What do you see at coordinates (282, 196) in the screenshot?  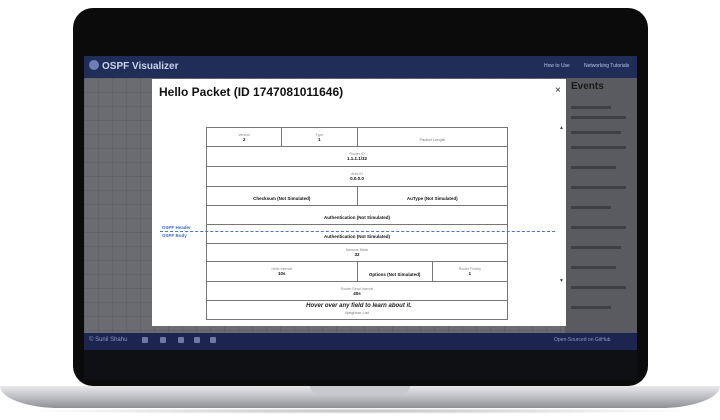 I see `field-checksum: Checksum (Not Simulated)` at bounding box center [282, 196].